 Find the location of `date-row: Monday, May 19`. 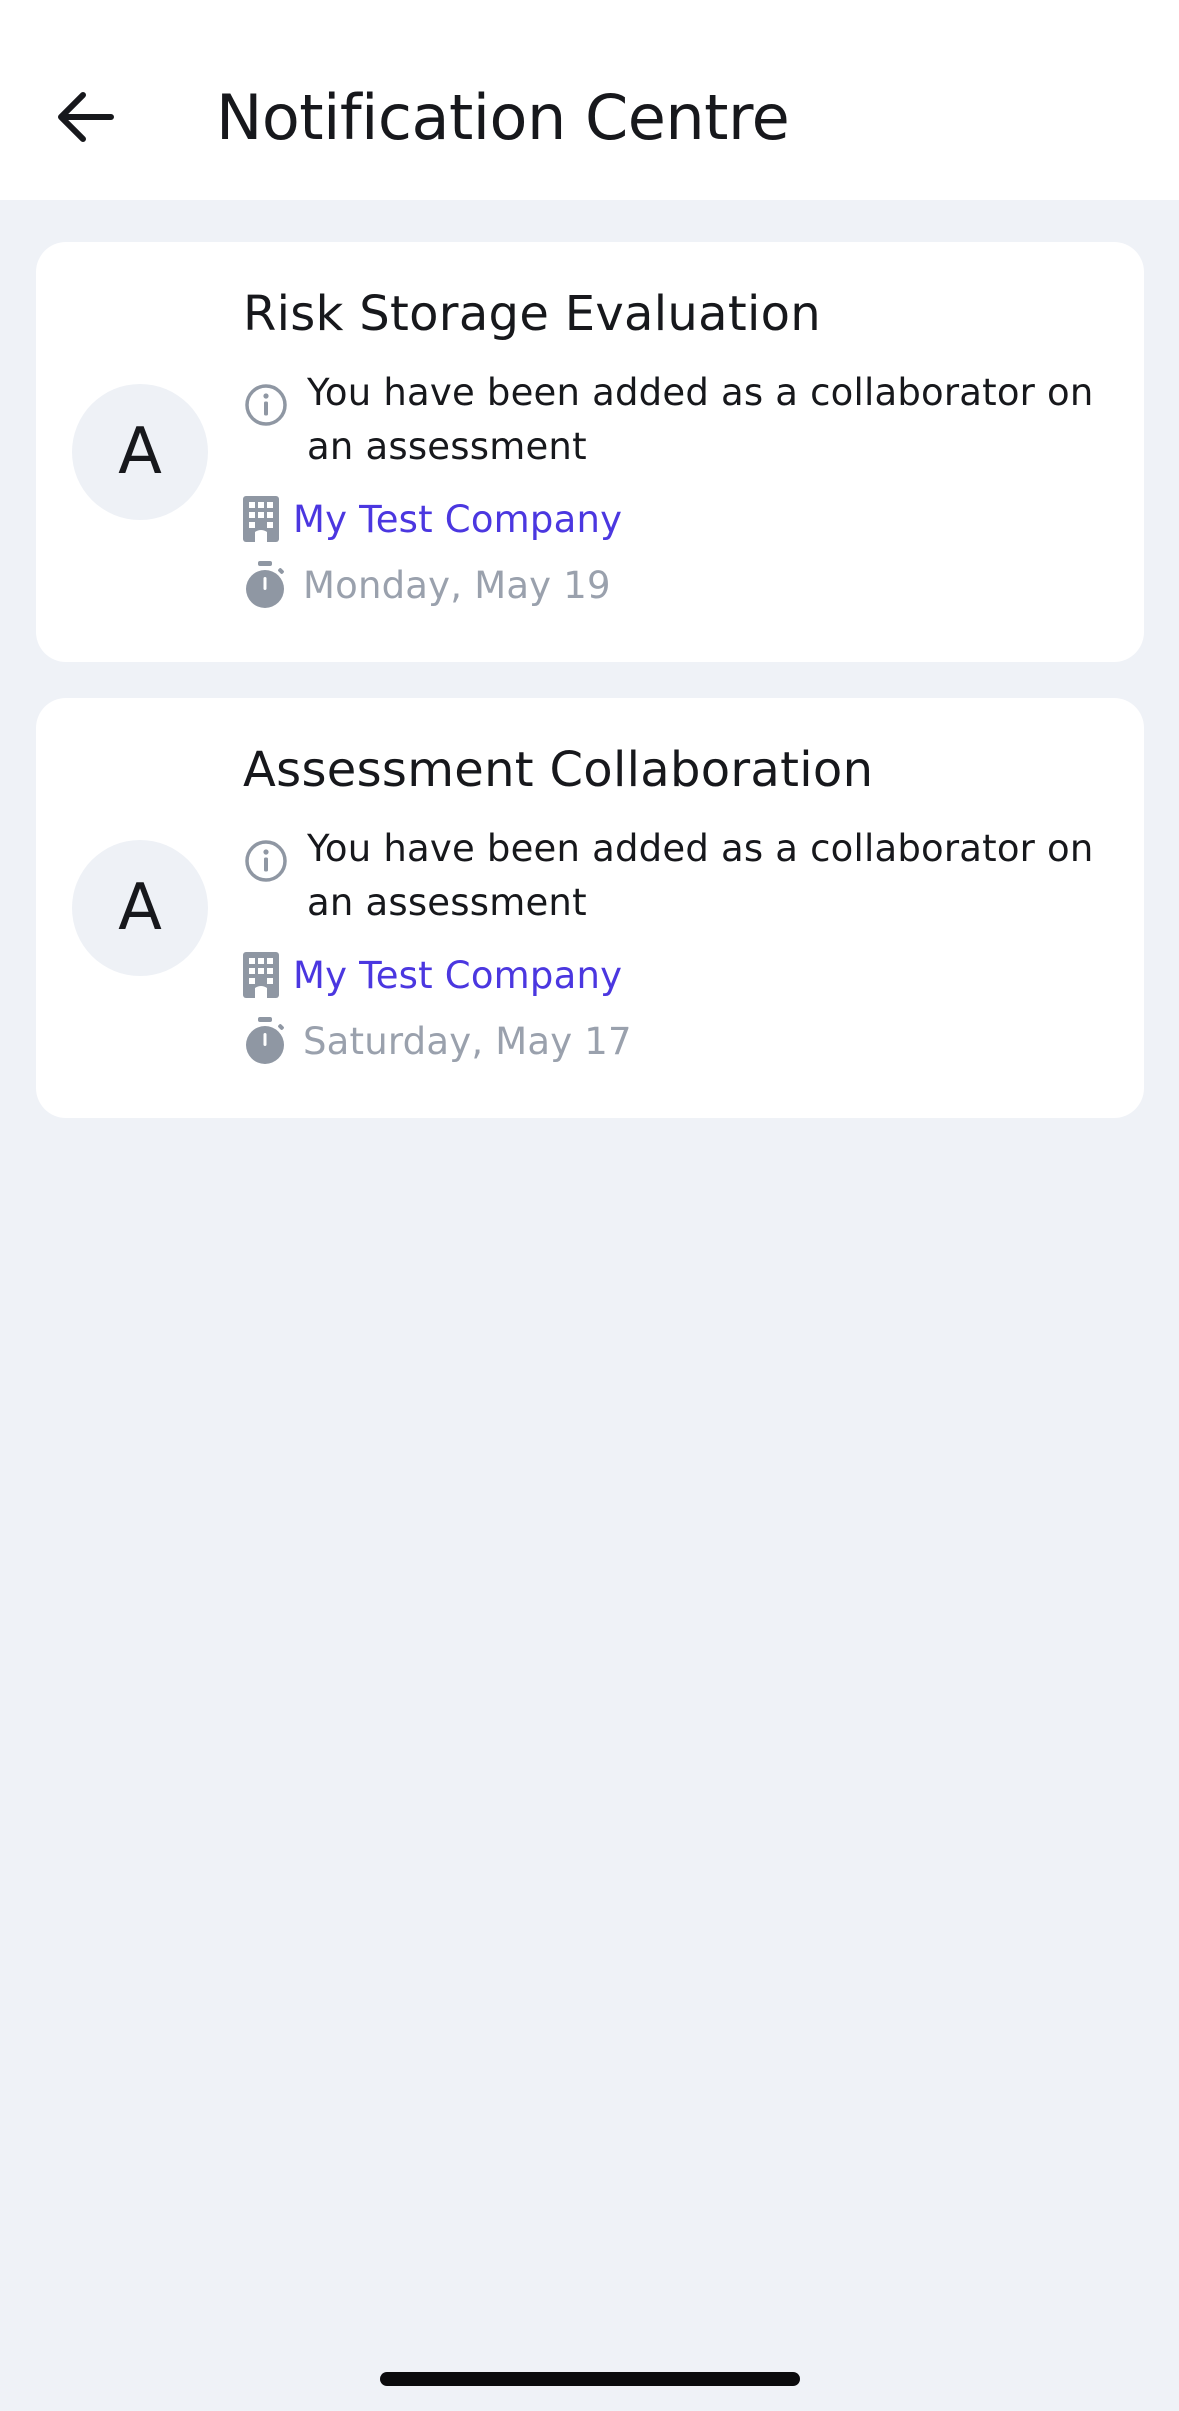

date-row: Monday, May 19 is located at coordinates (678, 585).